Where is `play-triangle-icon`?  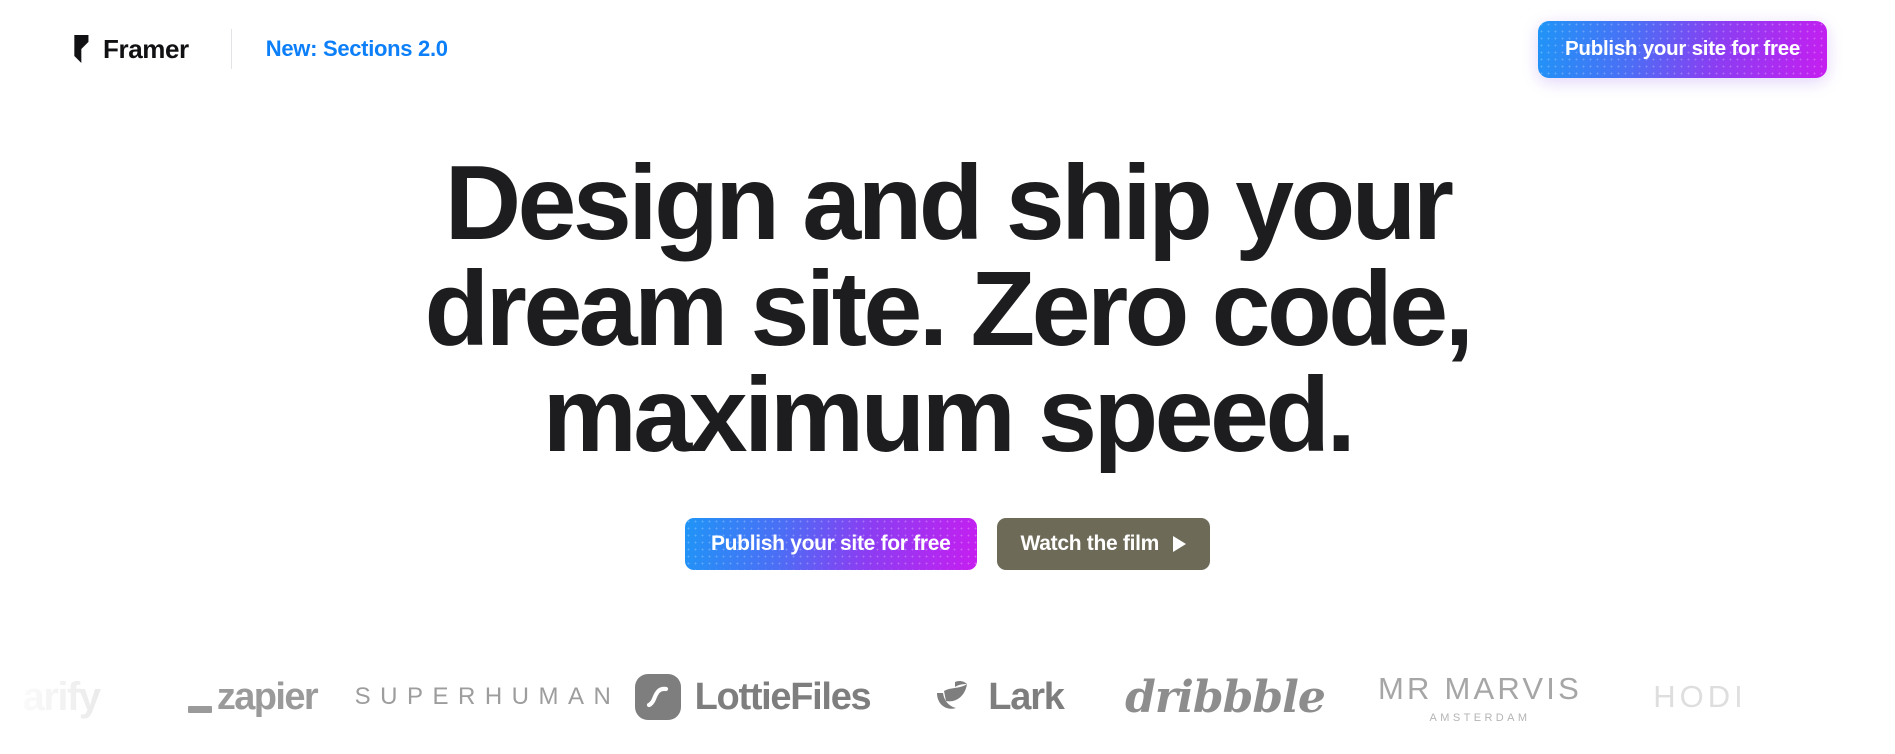 play-triangle-icon is located at coordinates (1180, 544).